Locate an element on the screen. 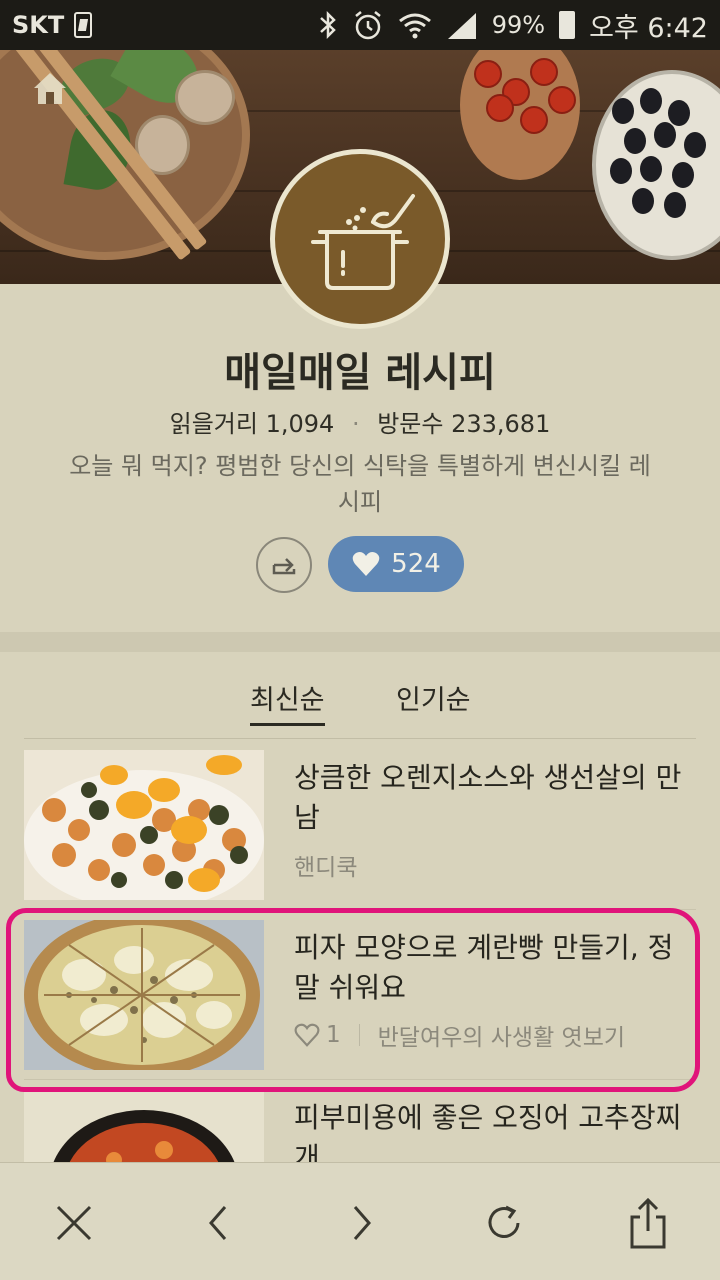 Image resolution: width=720 pixels, height=1280 pixels. signal-icon is located at coordinates (461, 26).